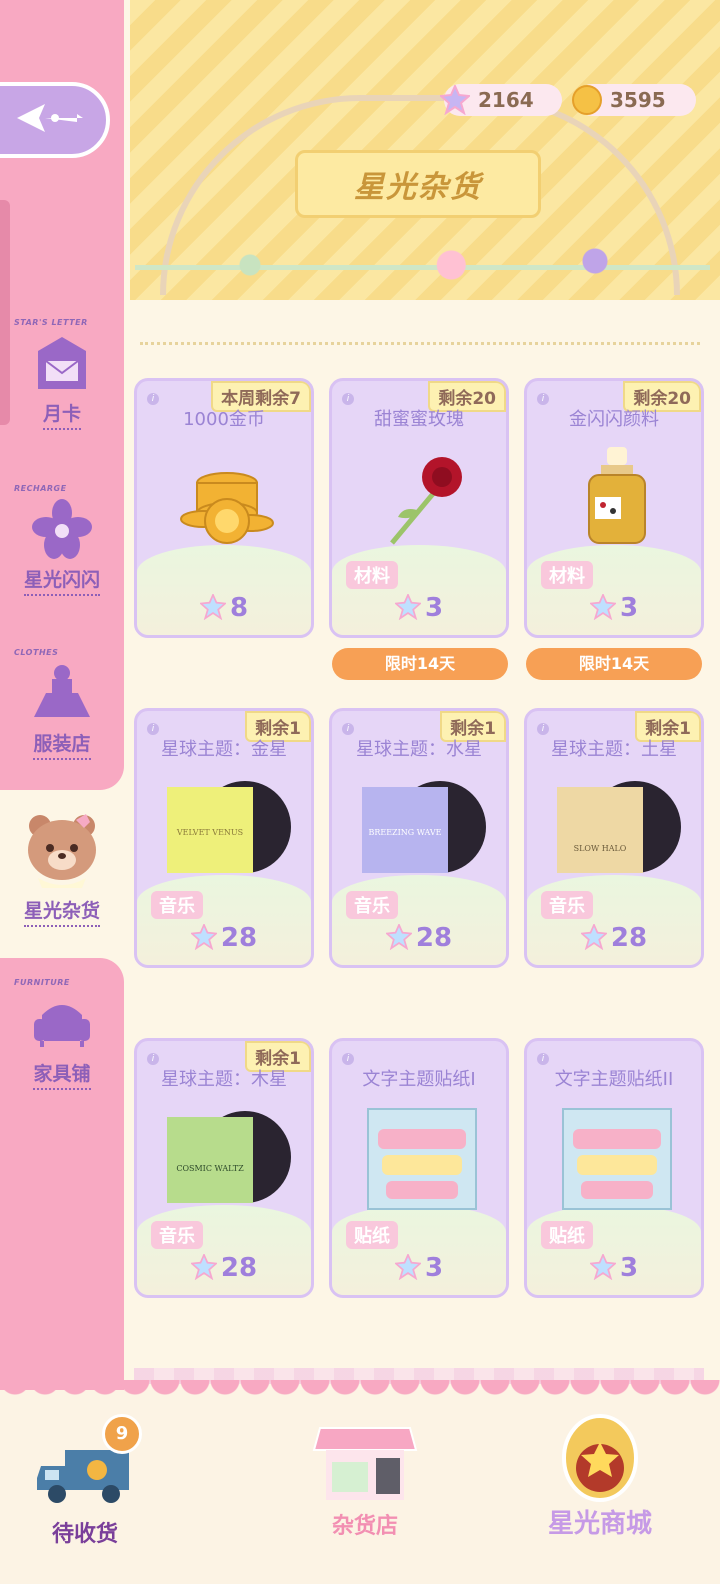 The image size is (720, 1584). I want to click on back-arrow-icon, so click(50, 120).